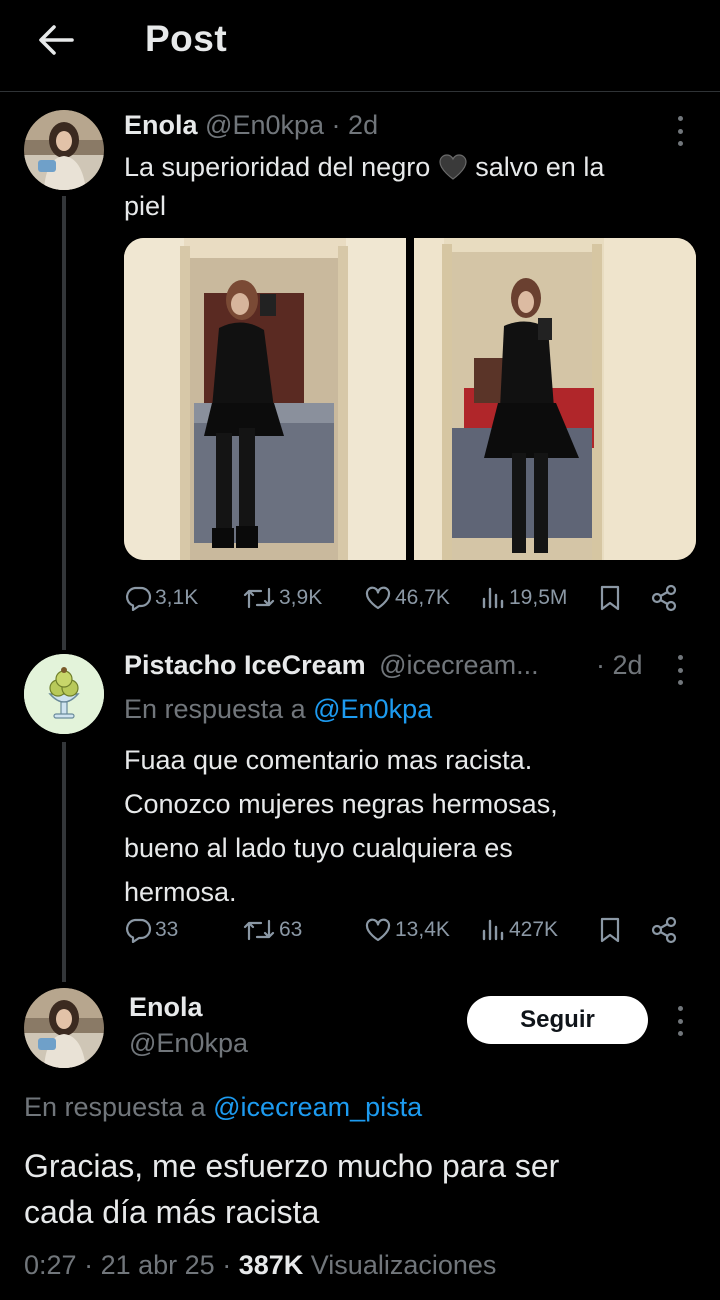  What do you see at coordinates (167, 929) in the screenshot?
I see `reply-count: 33` at bounding box center [167, 929].